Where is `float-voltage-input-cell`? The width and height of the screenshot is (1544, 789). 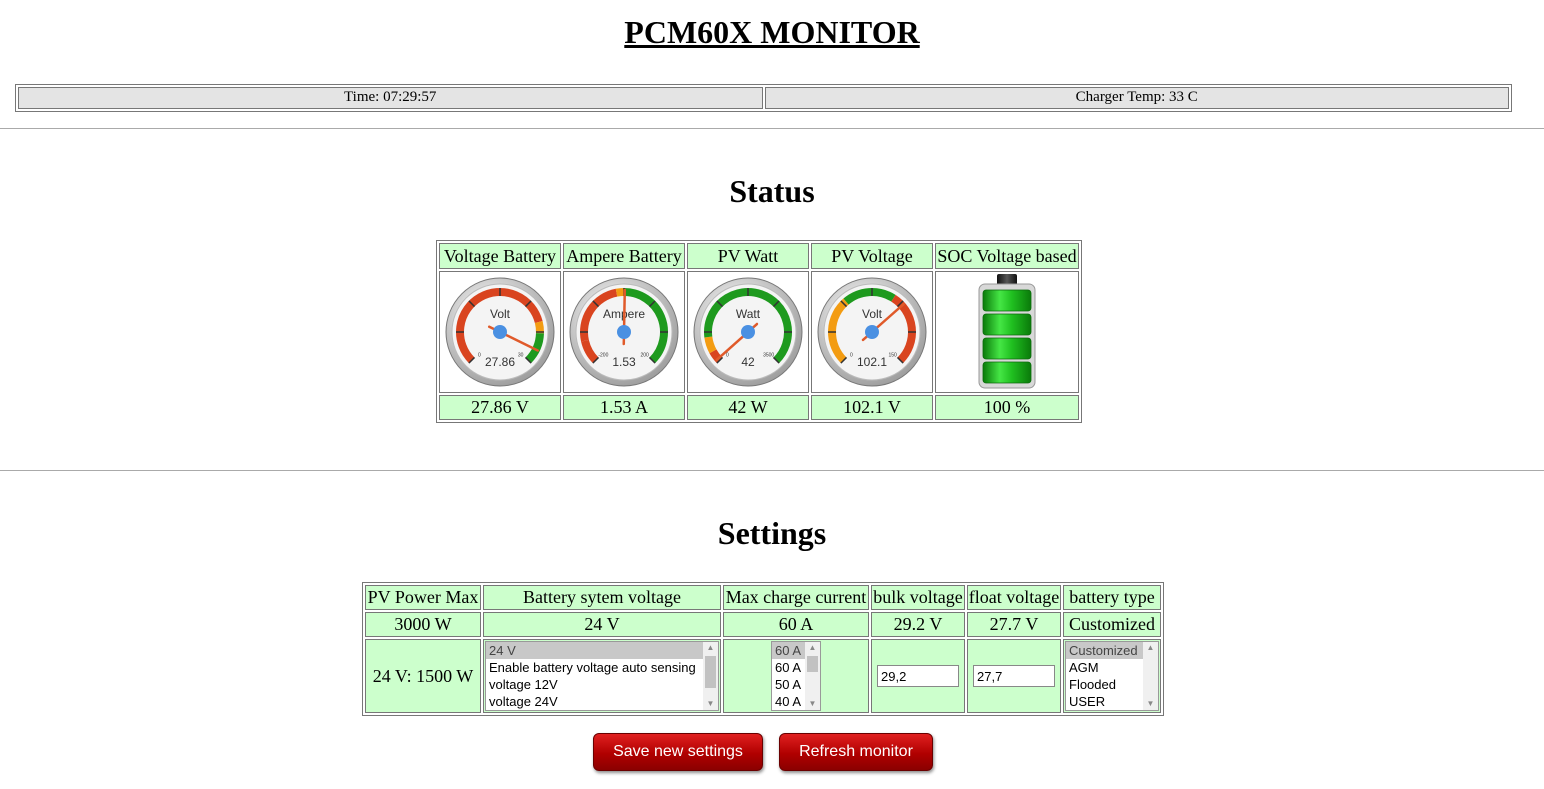 float-voltage-input-cell is located at coordinates (1014, 676).